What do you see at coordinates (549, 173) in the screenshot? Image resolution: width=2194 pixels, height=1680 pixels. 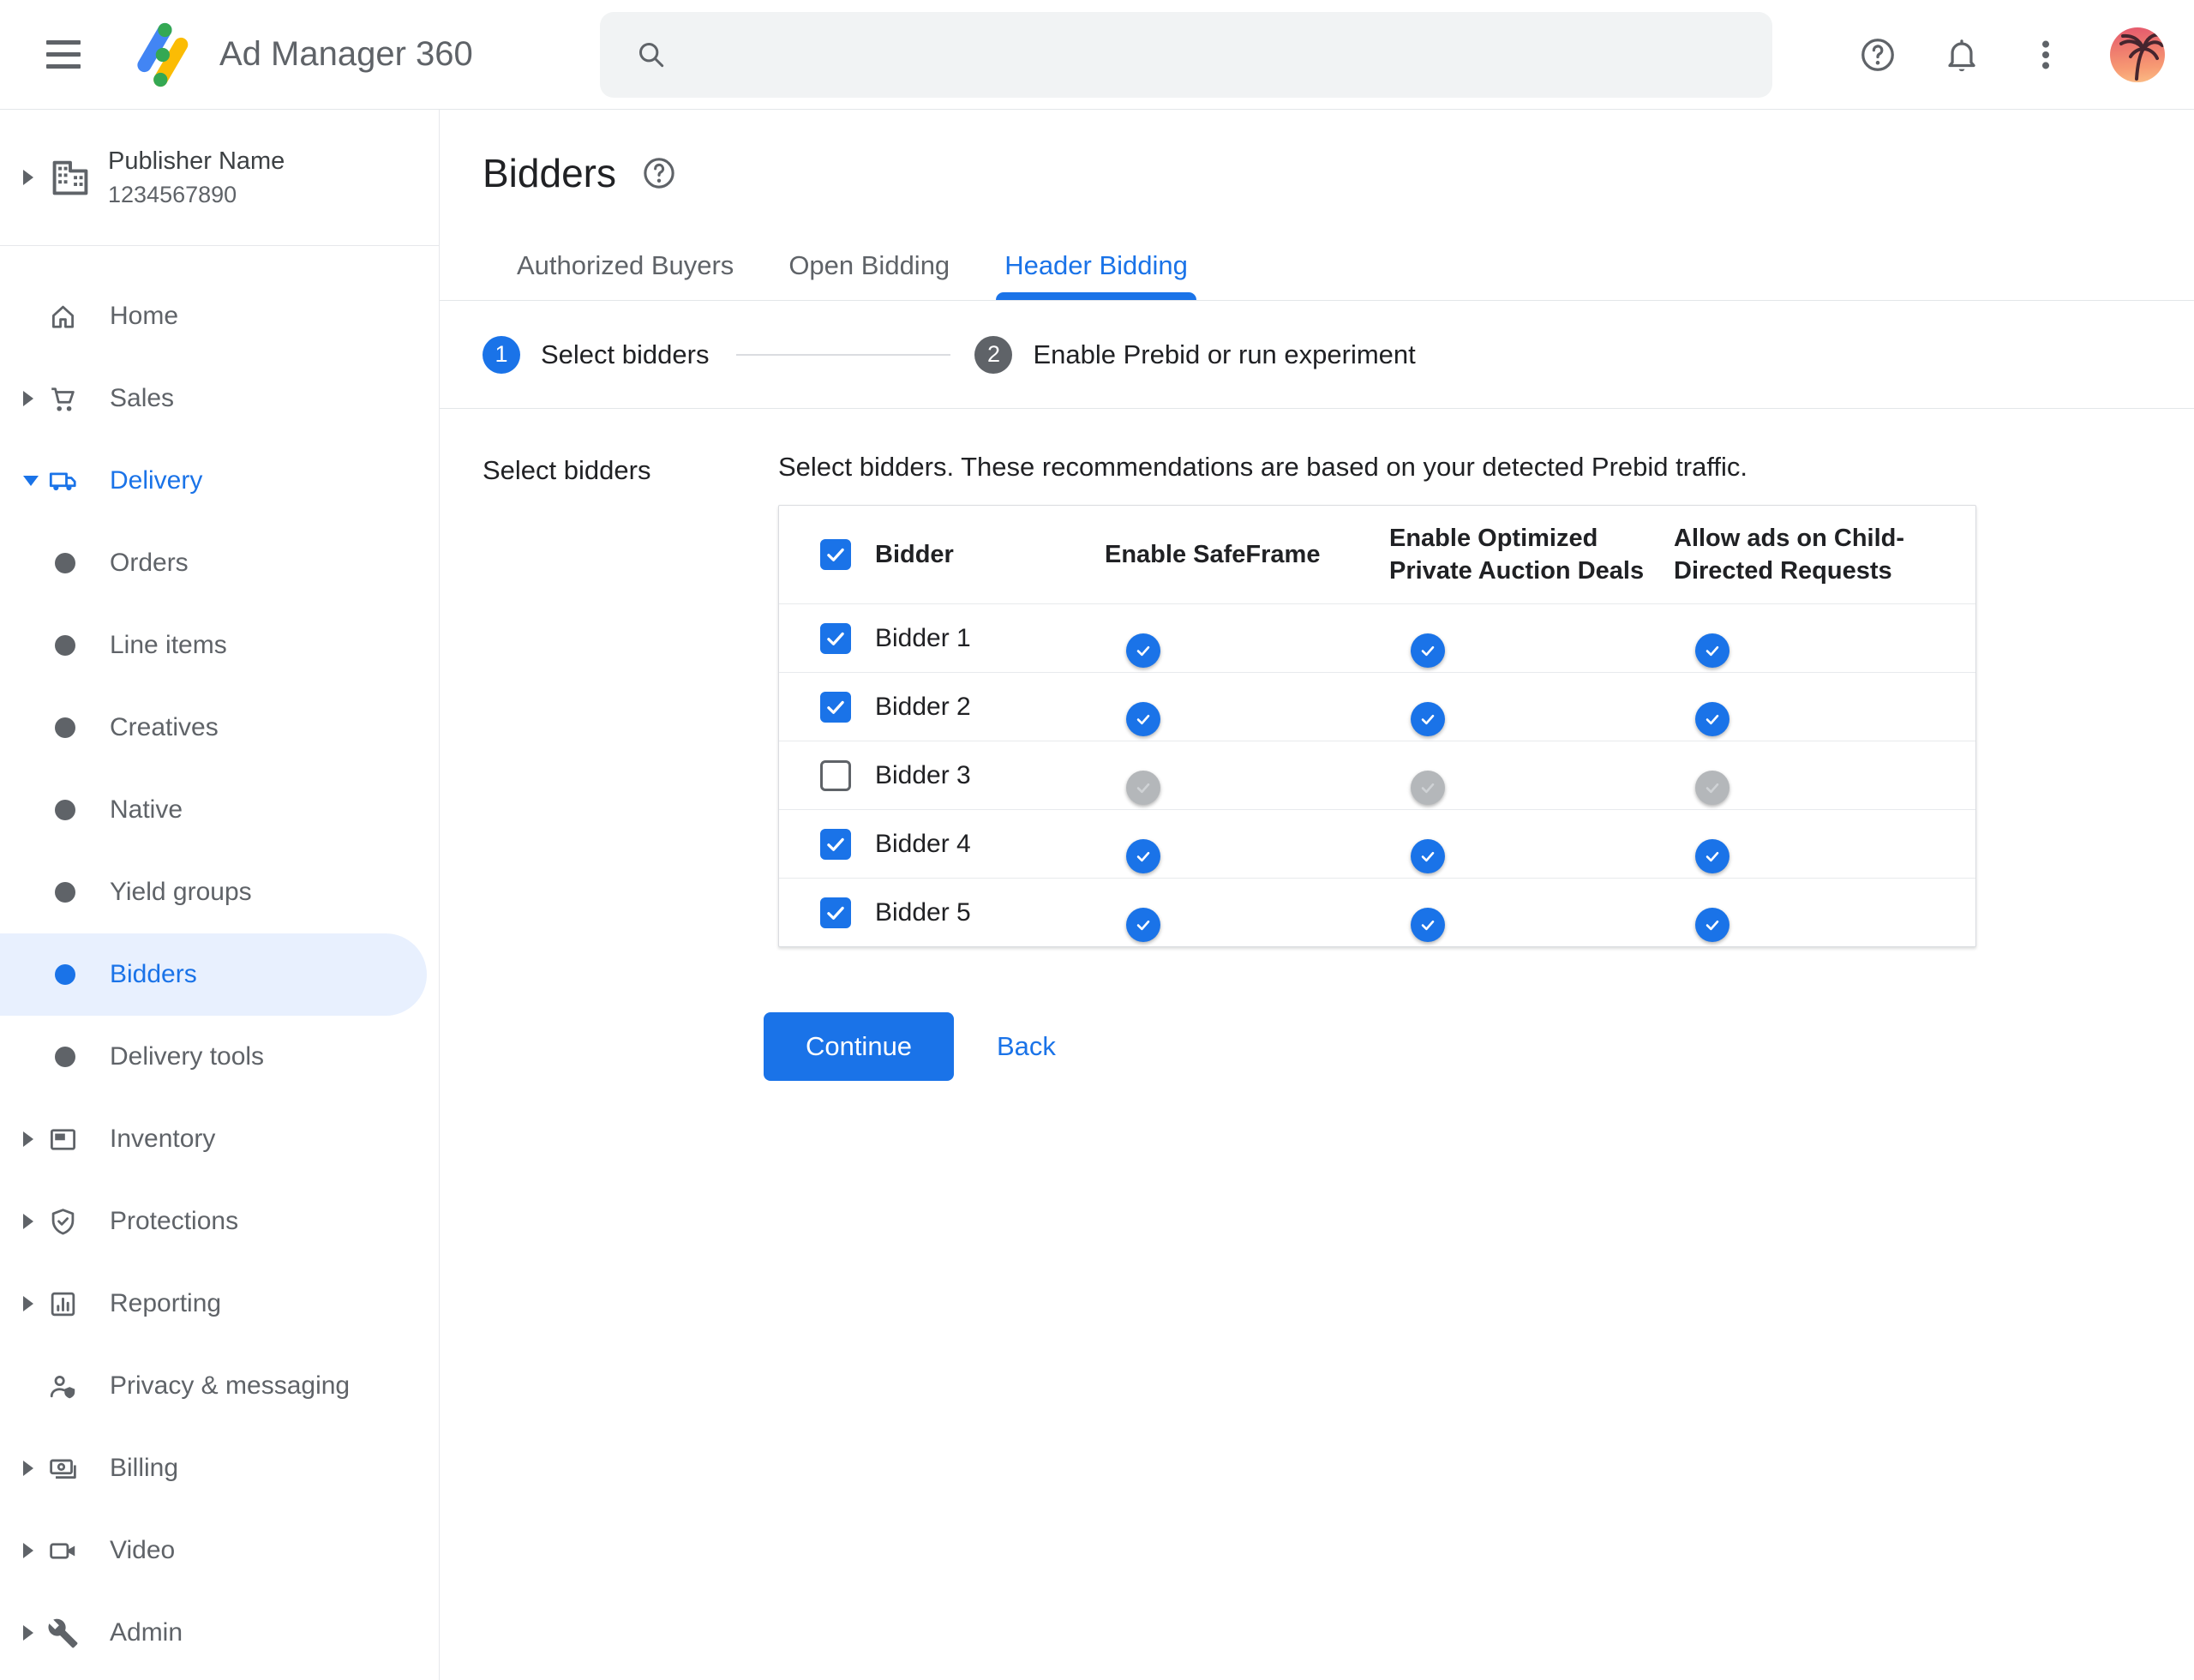 I see `page-title: Bidders` at bounding box center [549, 173].